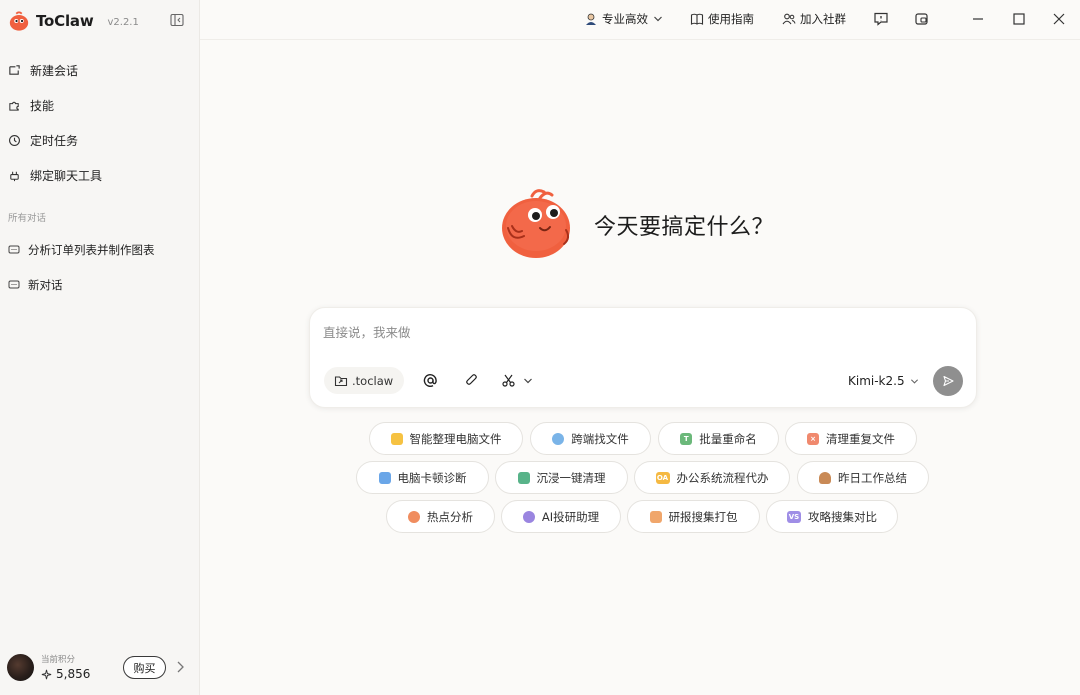  I want to click on suggestion-label: 智能整理电脑文件, so click(455, 438).